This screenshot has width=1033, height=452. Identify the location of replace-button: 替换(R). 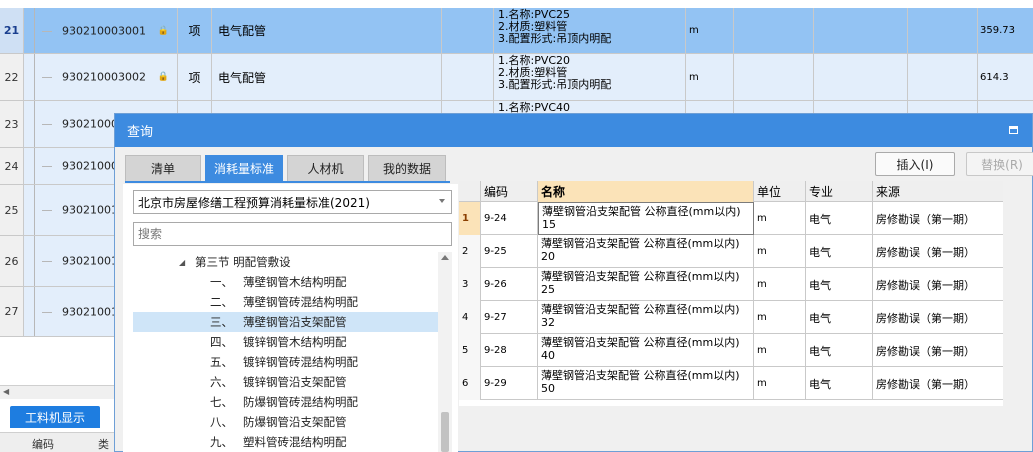
(999, 164).